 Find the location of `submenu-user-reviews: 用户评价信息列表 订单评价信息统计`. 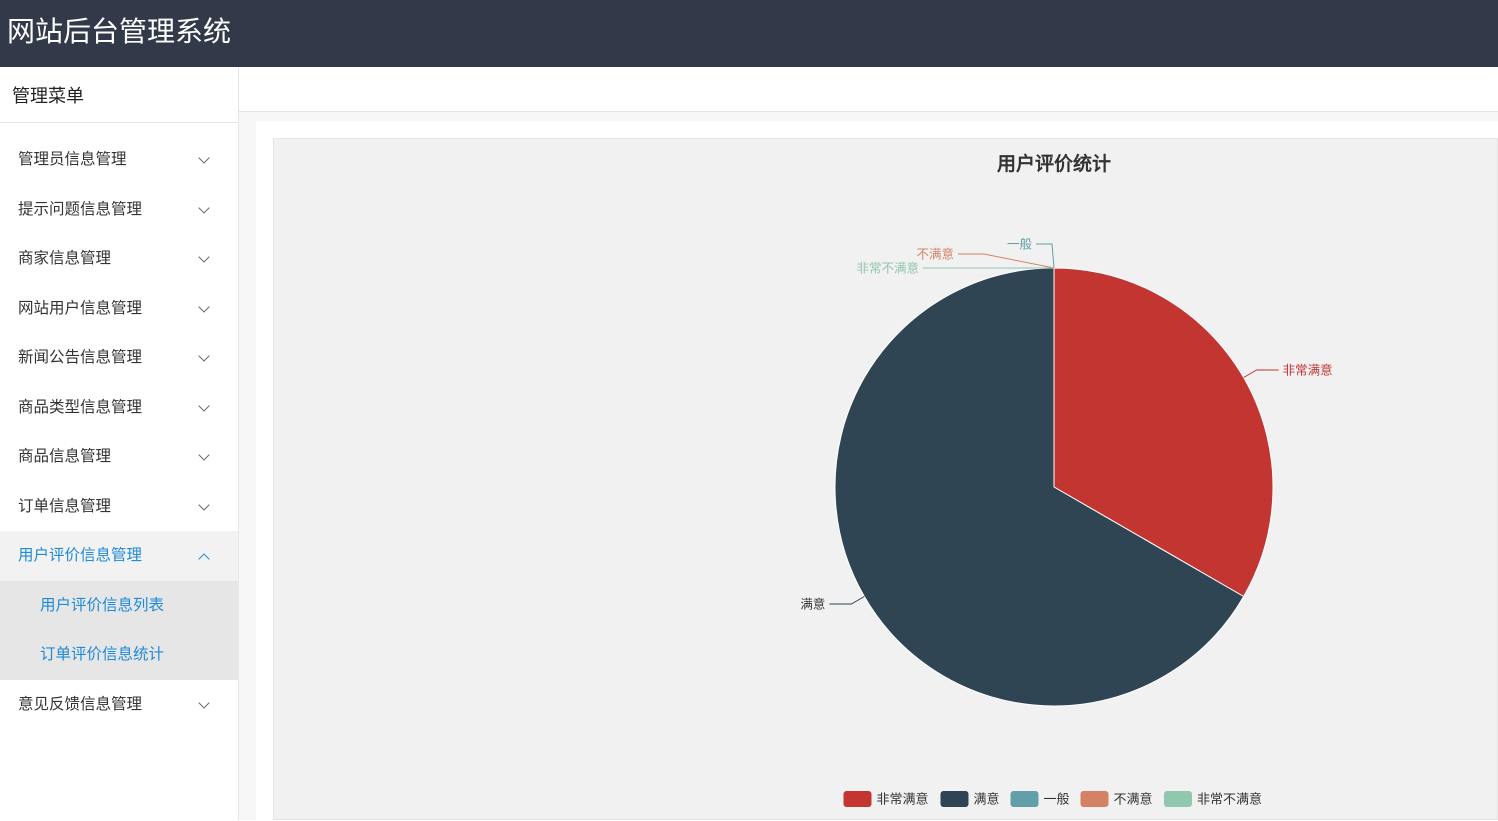

submenu-user-reviews: 用户评价信息列表 订单评价信息统计 is located at coordinates (119, 630).